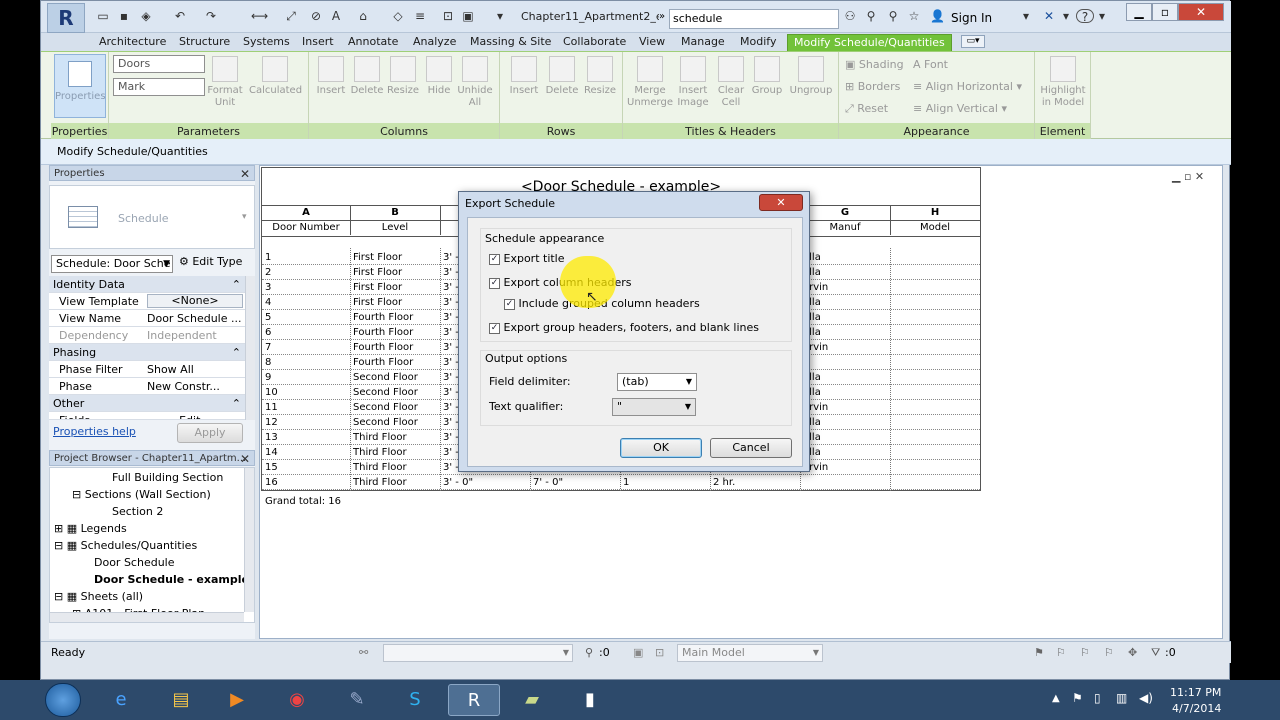 This screenshot has width=1280, height=720. I want to click on schedule-cell: 15, so click(307, 468).